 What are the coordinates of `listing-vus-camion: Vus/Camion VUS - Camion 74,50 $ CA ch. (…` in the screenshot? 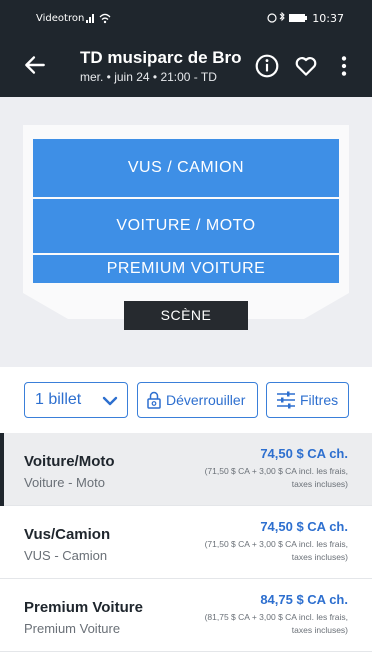 It's located at (186, 542).